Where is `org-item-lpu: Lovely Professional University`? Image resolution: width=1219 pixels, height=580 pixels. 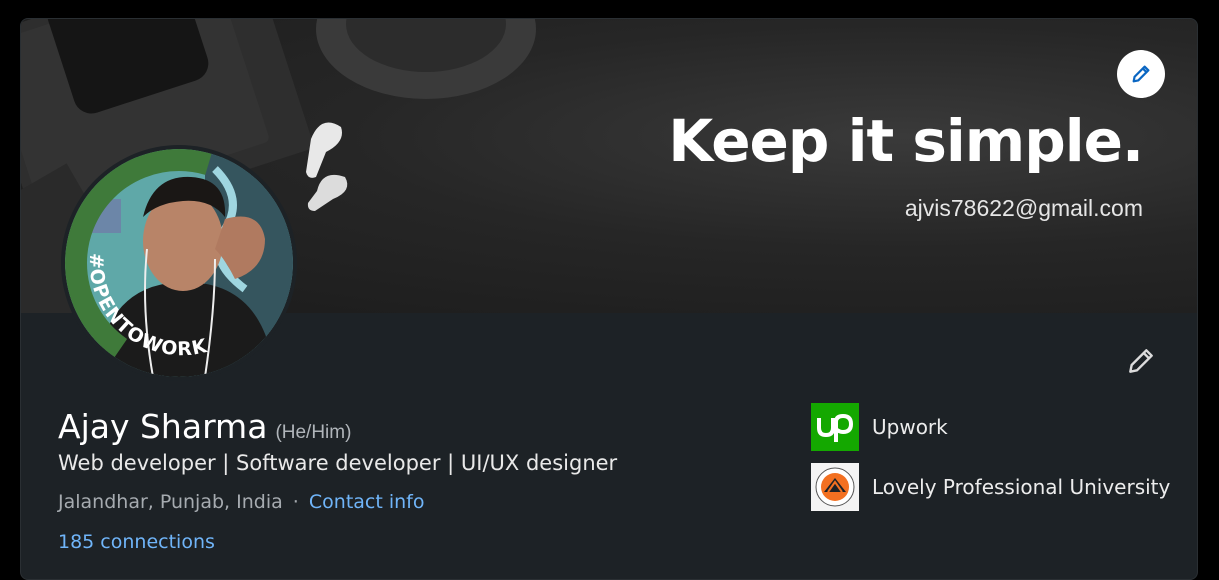
org-item-lpu: Lovely Professional University is located at coordinates (990, 487).